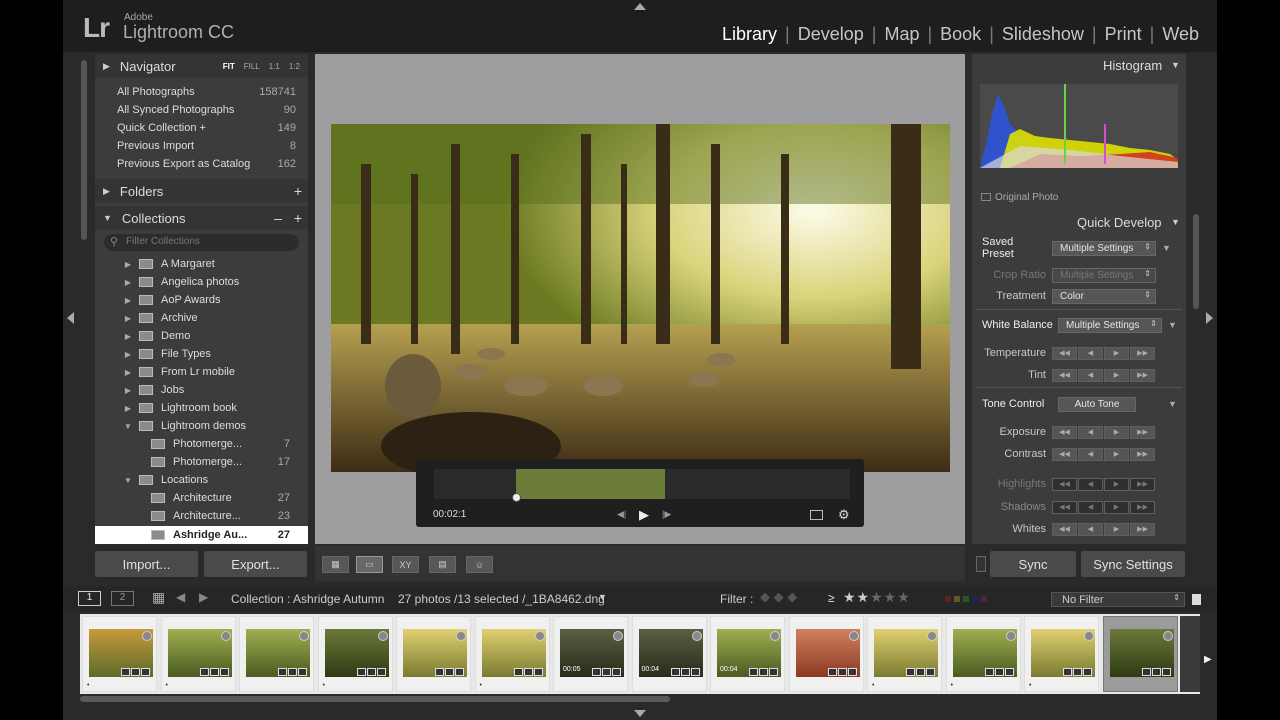  Describe the element at coordinates (516, 497) in the screenshot. I see `playhead-handle` at that location.